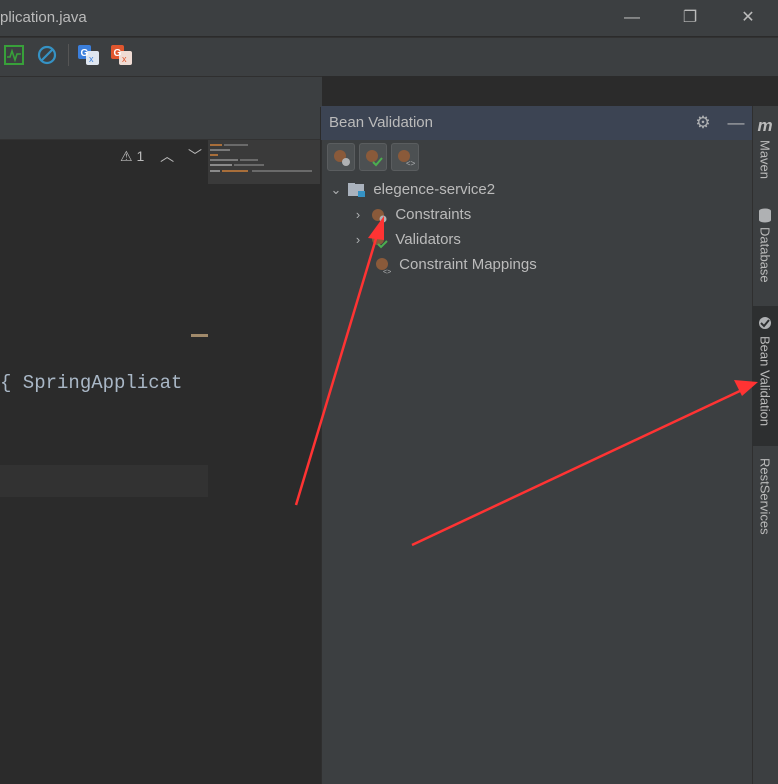 The width and height of the screenshot is (778, 784). I want to click on close-button: ✕, so click(748, 18).